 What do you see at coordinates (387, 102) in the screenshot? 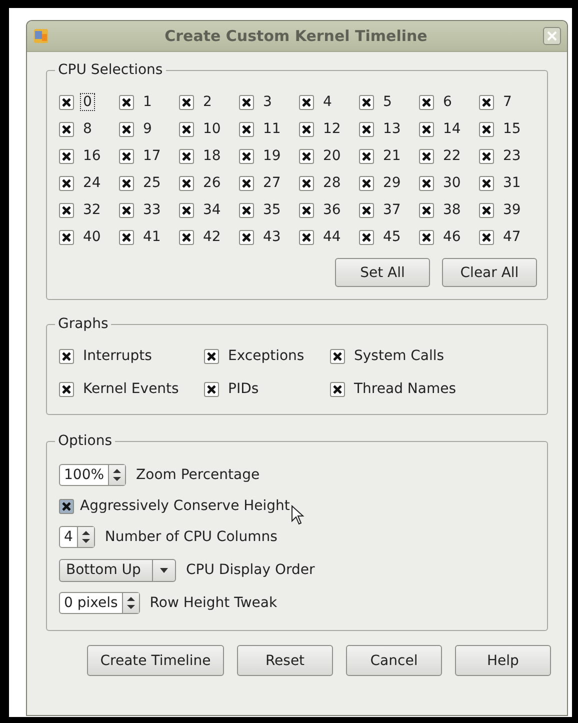
I see `checkbox-label: 5` at bounding box center [387, 102].